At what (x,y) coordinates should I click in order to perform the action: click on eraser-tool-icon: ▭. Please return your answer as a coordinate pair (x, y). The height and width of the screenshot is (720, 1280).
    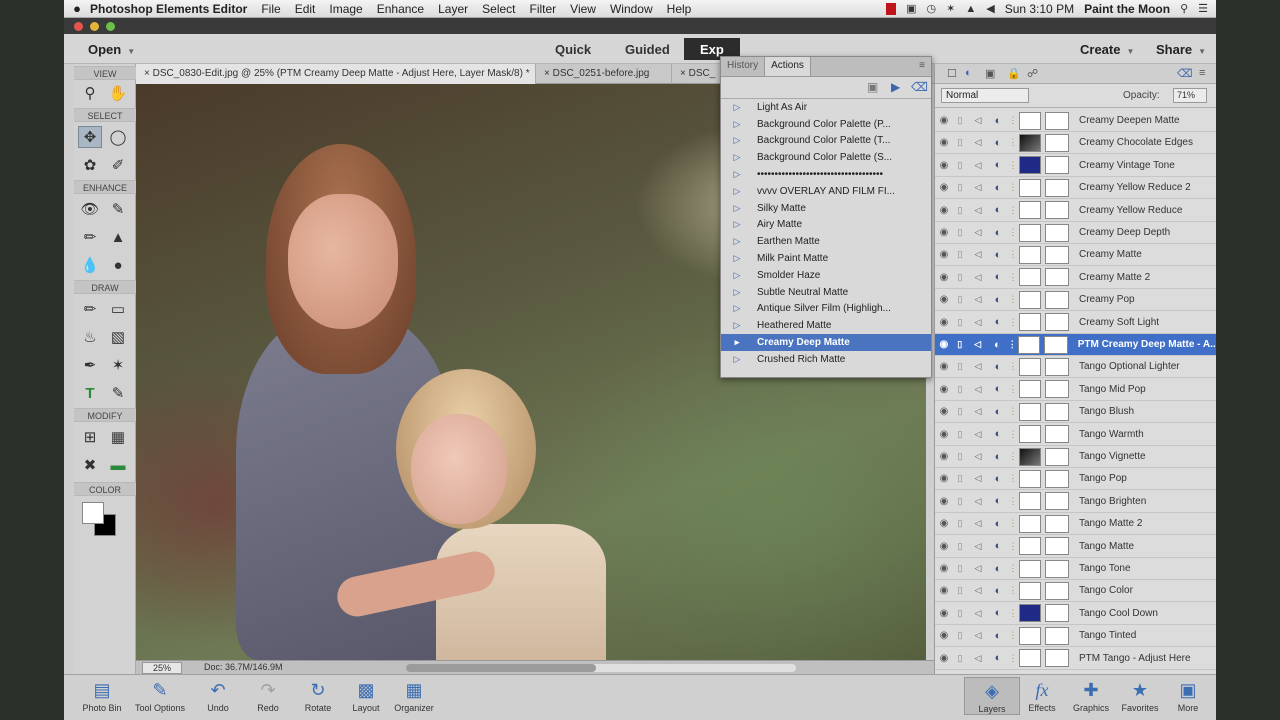
    Looking at the image, I should click on (118, 309).